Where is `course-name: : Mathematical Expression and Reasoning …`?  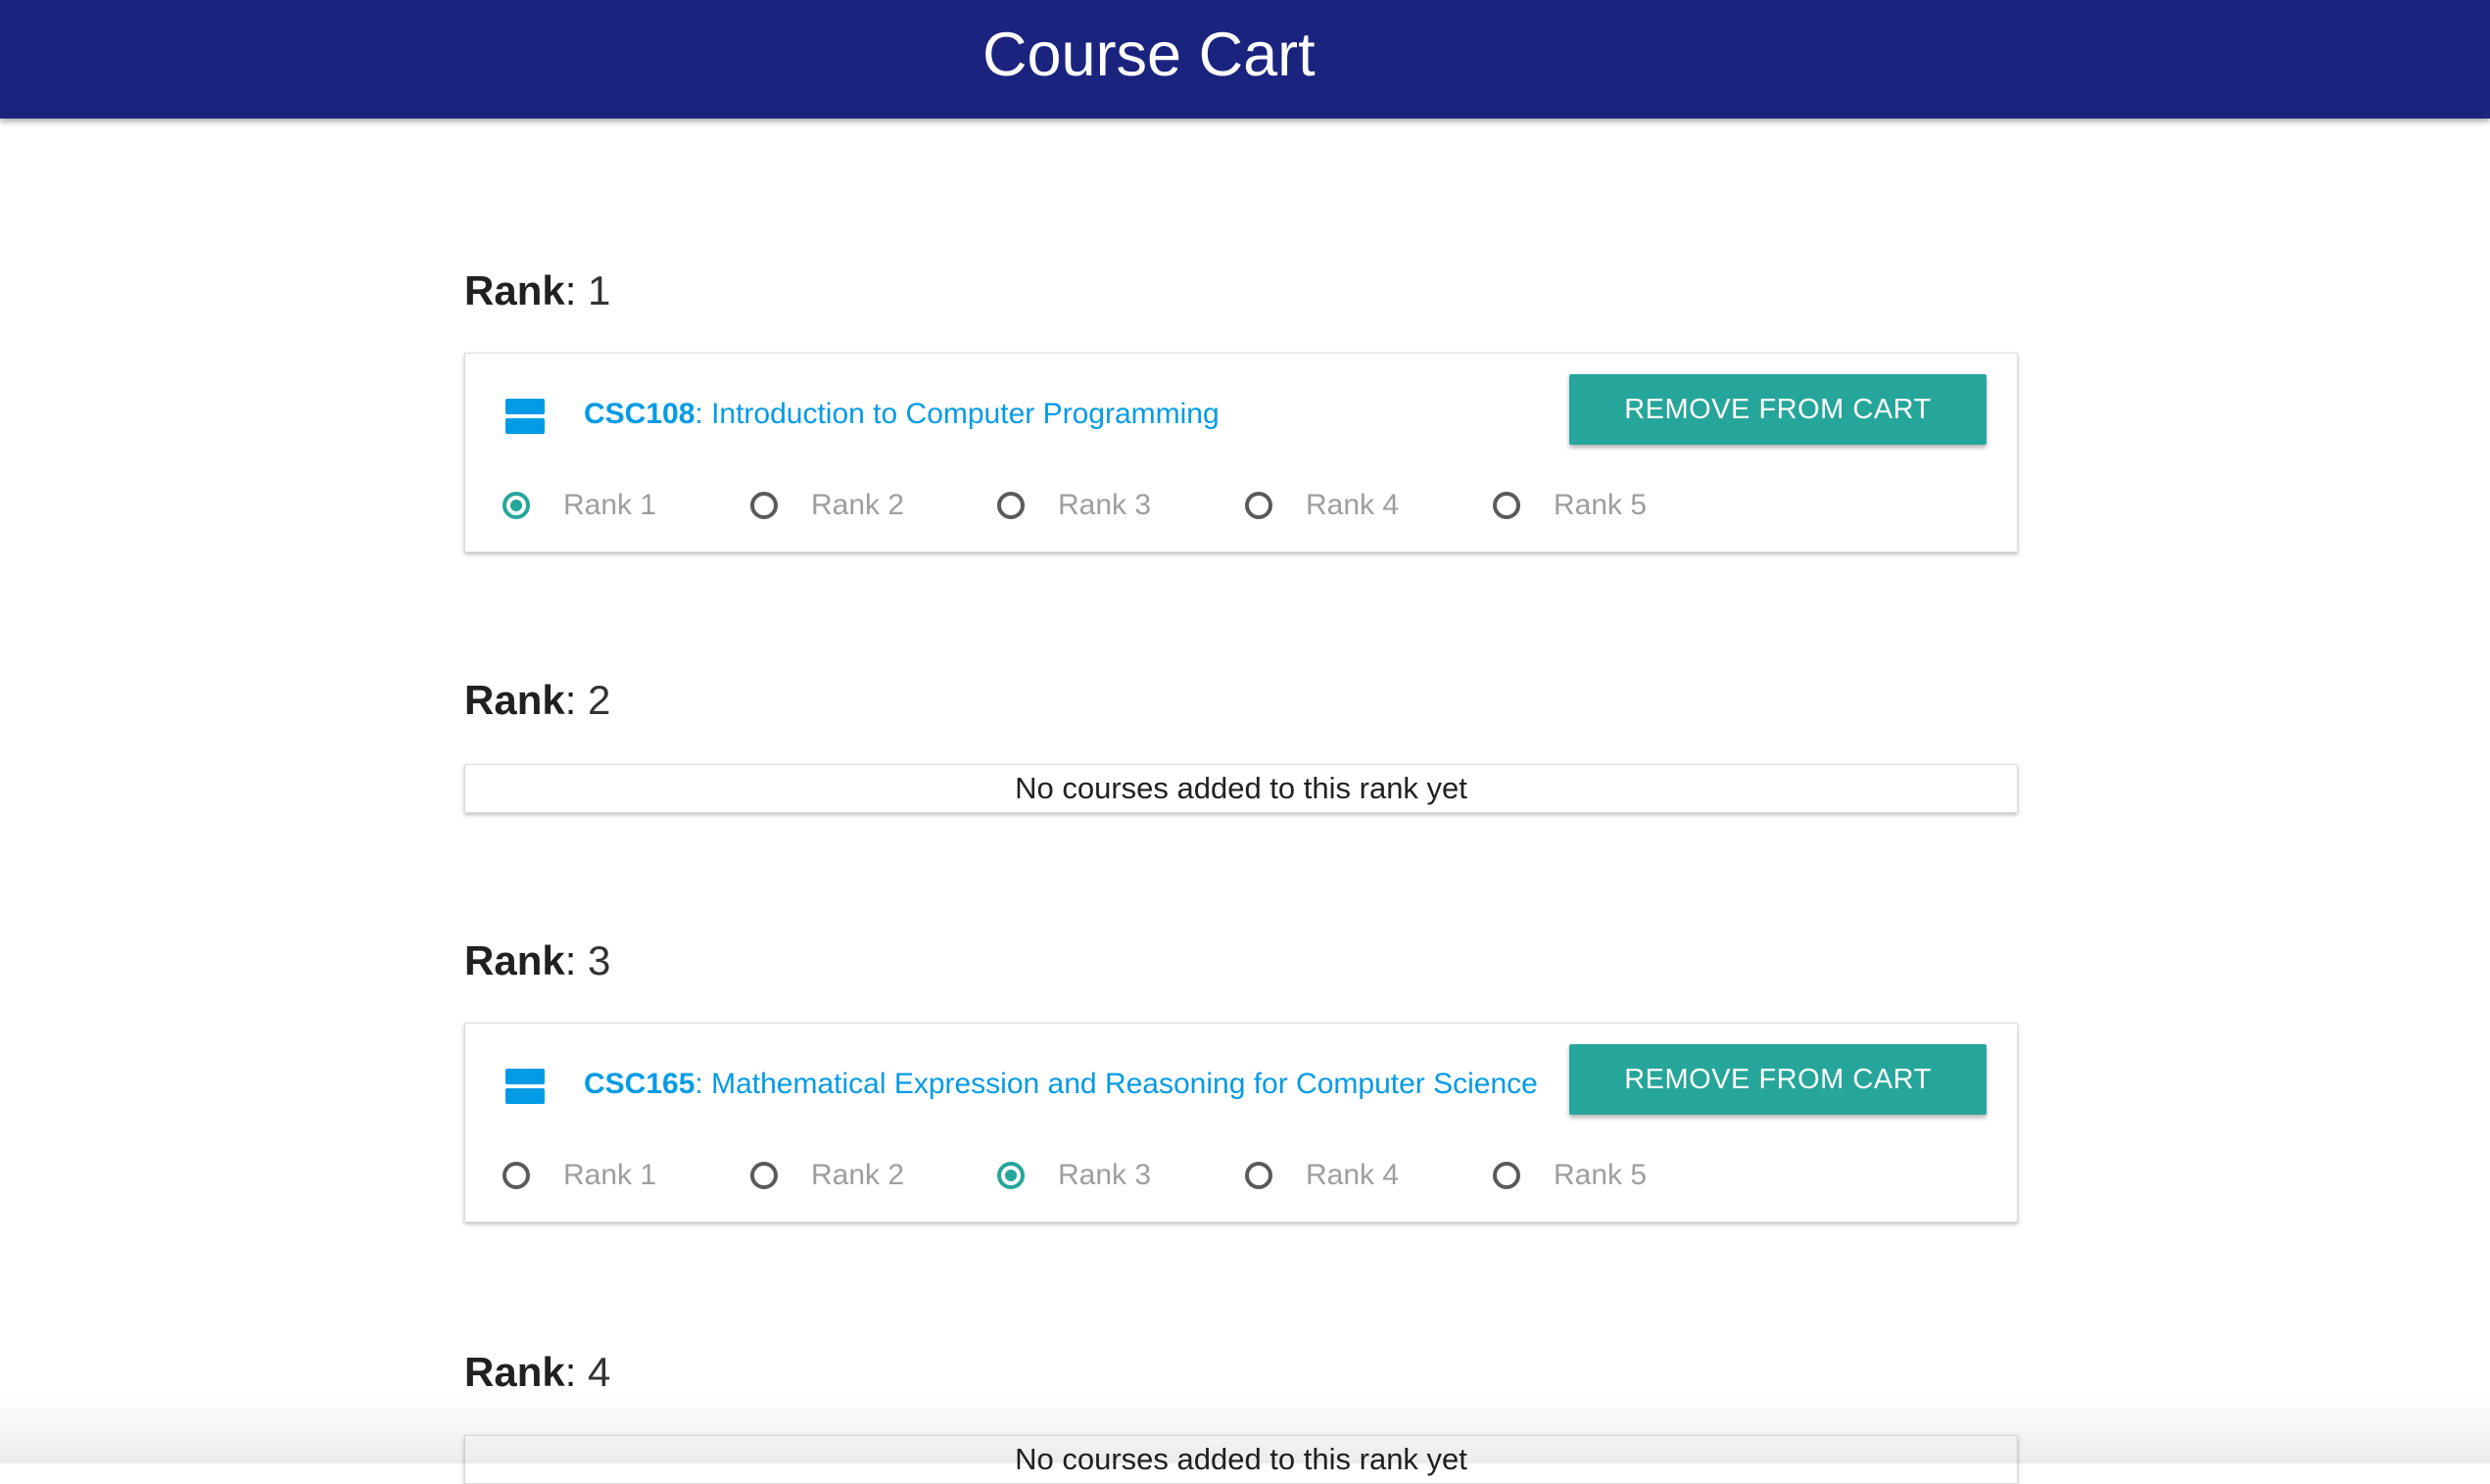
course-name: : Mathematical Expression and Reasoning … is located at coordinates (1116, 1084).